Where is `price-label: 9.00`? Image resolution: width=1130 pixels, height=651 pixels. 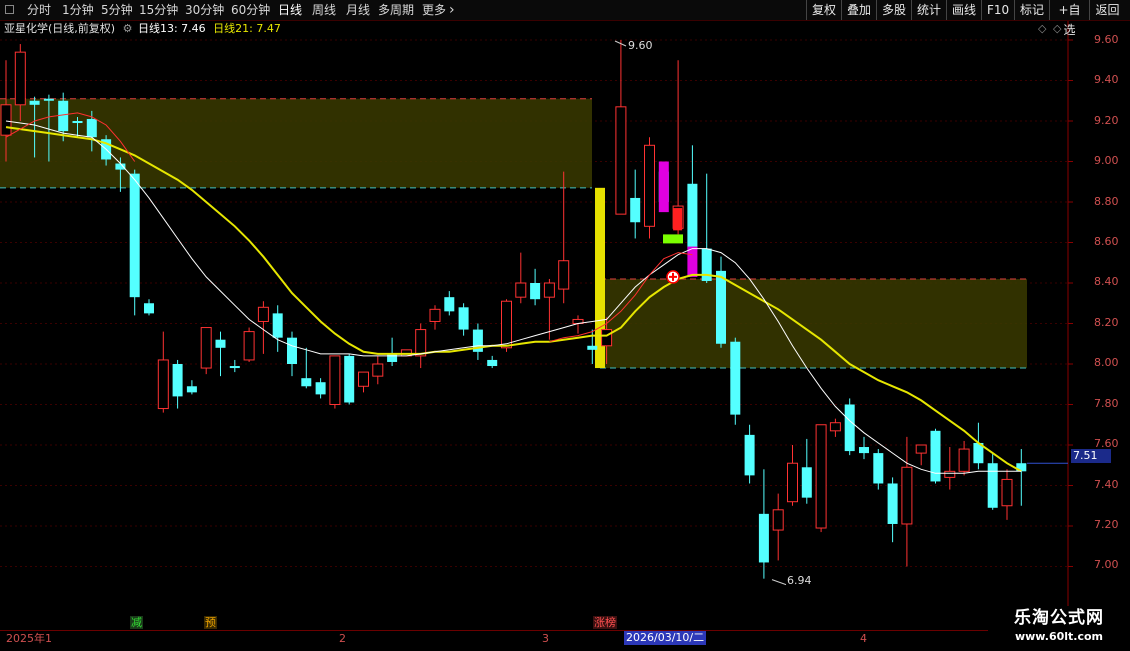 price-label: 9.00 is located at coordinates (1106, 160).